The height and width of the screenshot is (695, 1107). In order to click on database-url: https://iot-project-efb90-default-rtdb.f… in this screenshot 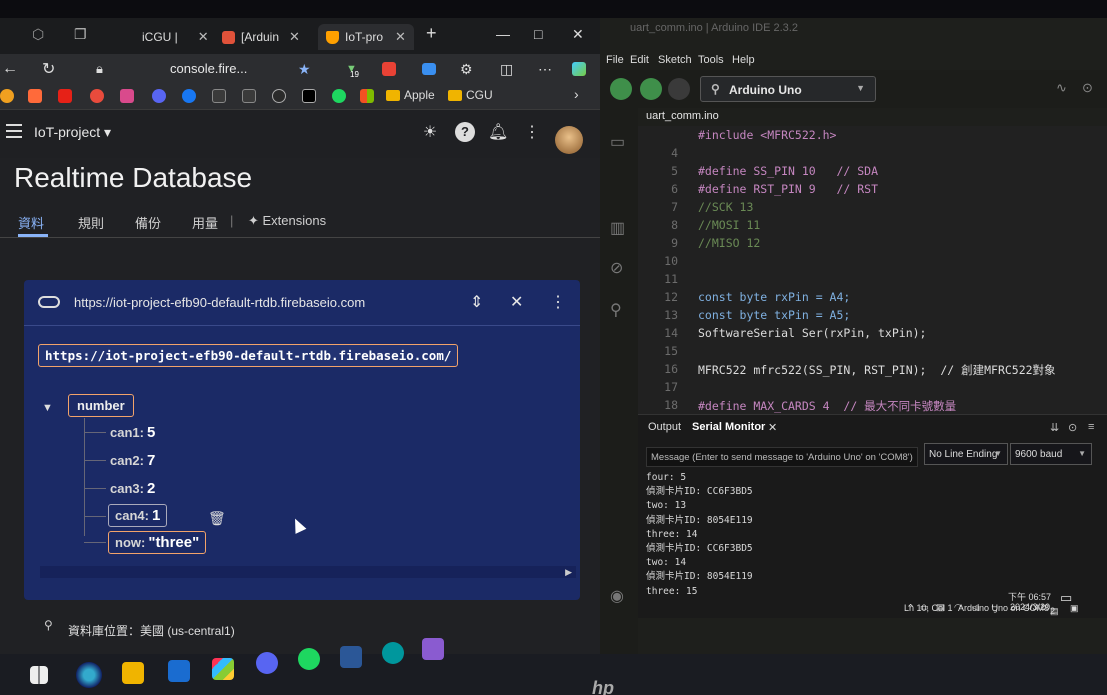, I will do `click(219, 302)`.